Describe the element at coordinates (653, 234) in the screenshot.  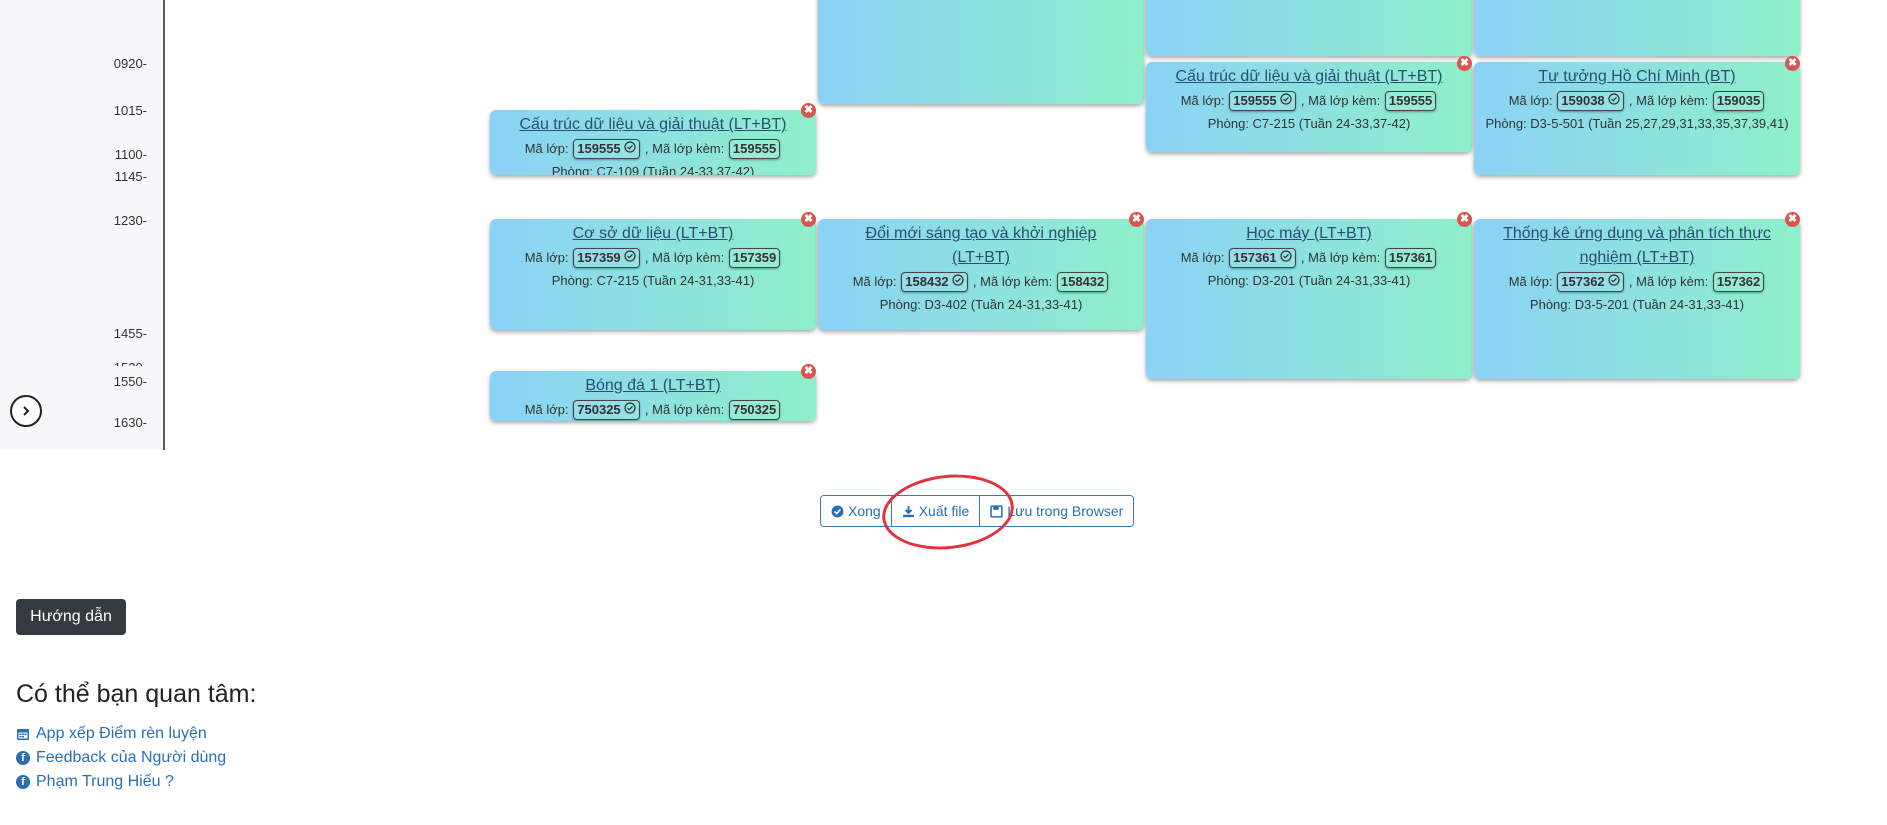
I see `class-title-link: Cơ sở dữ liệu (LT+BT)` at that location.